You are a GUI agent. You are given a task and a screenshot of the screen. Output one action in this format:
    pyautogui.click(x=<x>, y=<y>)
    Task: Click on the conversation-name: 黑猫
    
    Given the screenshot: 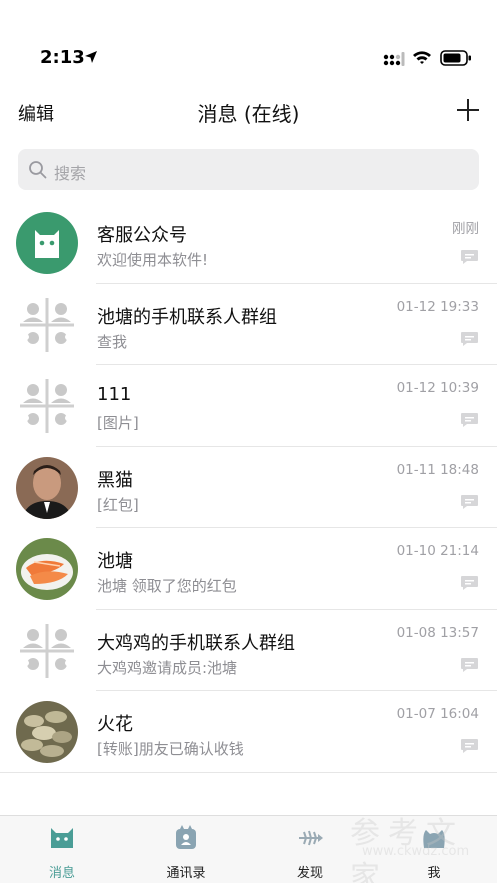 What is the action you would take?
    pyautogui.click(x=115, y=480)
    